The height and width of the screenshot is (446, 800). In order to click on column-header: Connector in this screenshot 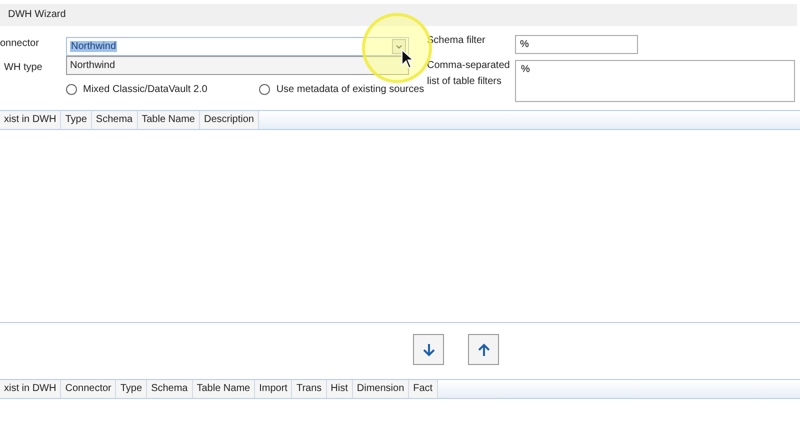, I will do `click(88, 389)`.